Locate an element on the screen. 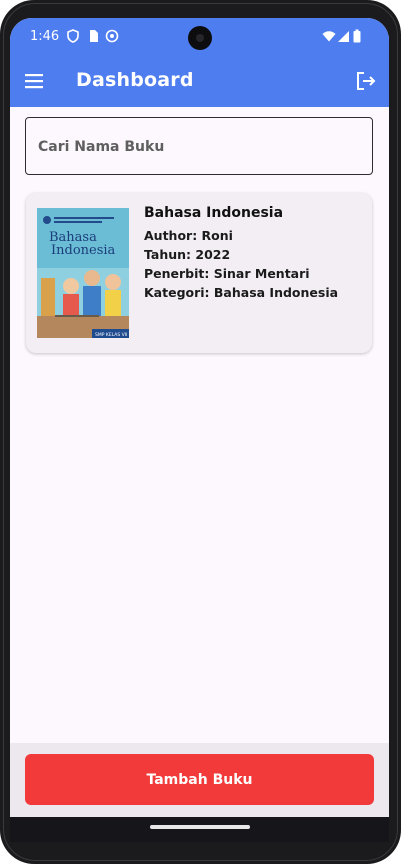 Image resolution: width=401 pixels, height=864 pixels. logout-icon is located at coordinates (366, 81).